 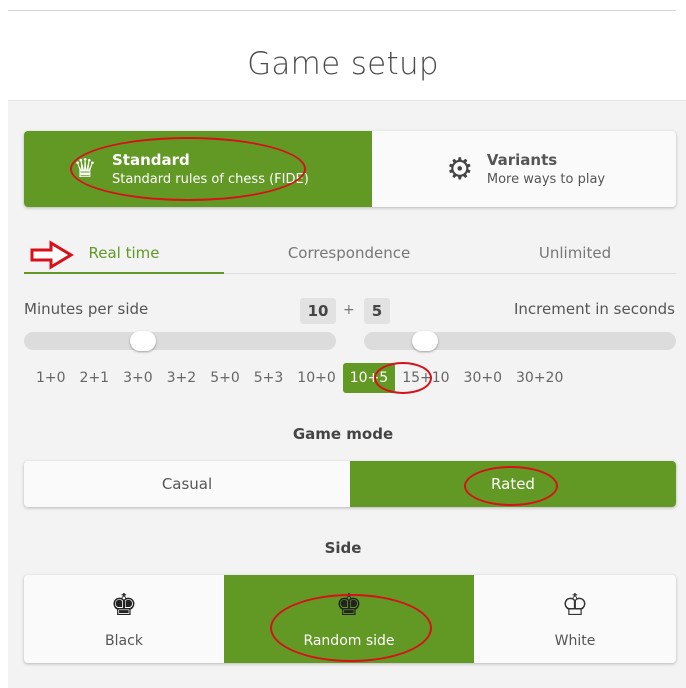 What do you see at coordinates (522, 160) in the screenshot?
I see `variants-name: Variants` at bounding box center [522, 160].